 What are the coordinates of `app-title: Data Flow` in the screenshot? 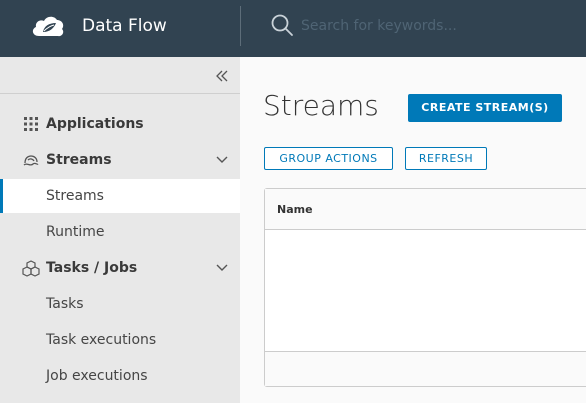 It's located at (124, 26).